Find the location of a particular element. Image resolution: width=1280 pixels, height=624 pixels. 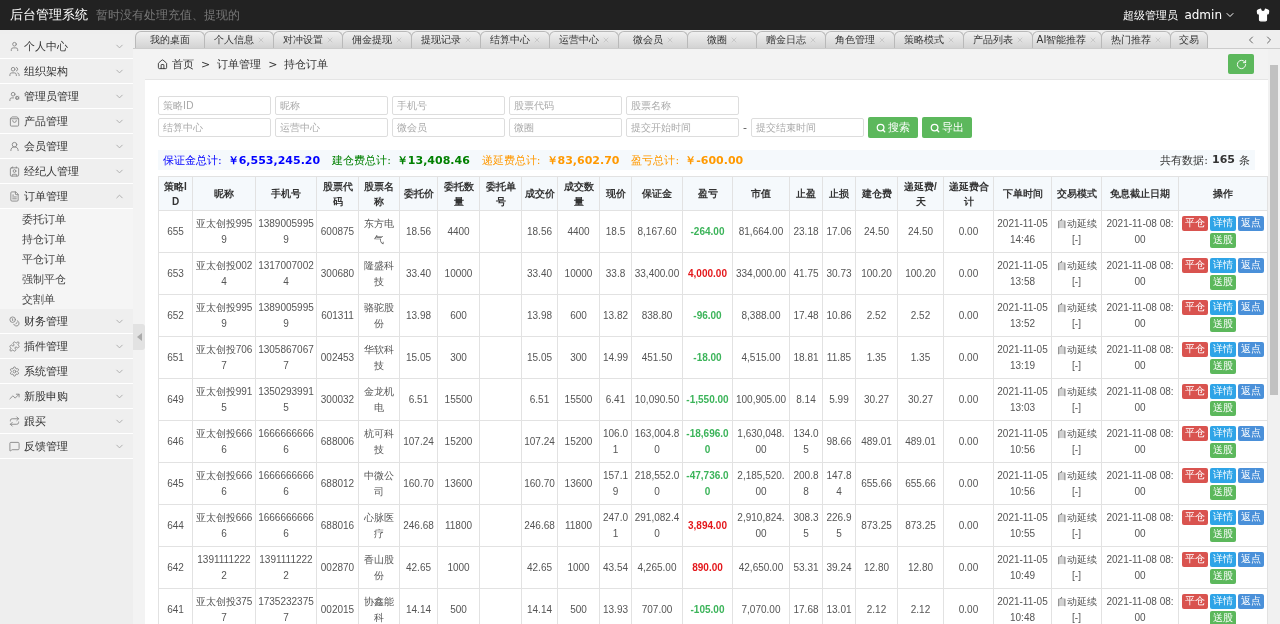

search-button: 搜索 is located at coordinates (893, 127).